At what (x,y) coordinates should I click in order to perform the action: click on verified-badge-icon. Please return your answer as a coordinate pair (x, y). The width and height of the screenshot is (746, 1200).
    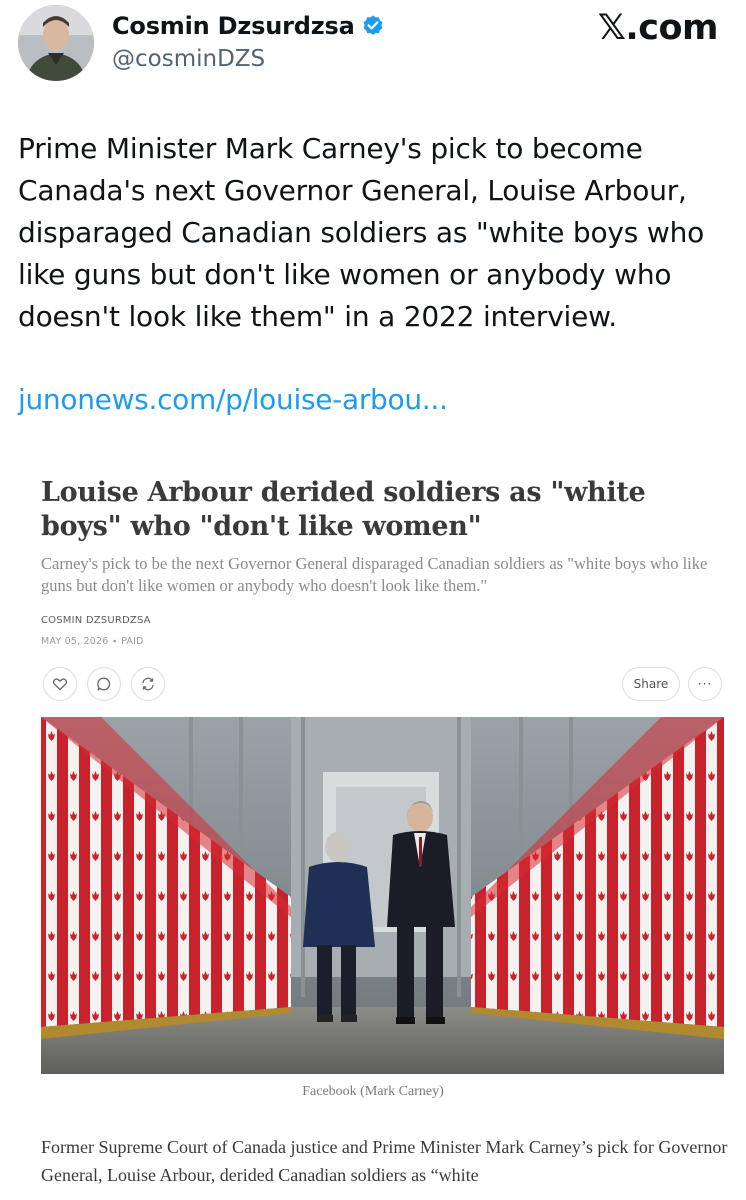
    Looking at the image, I should click on (373, 26).